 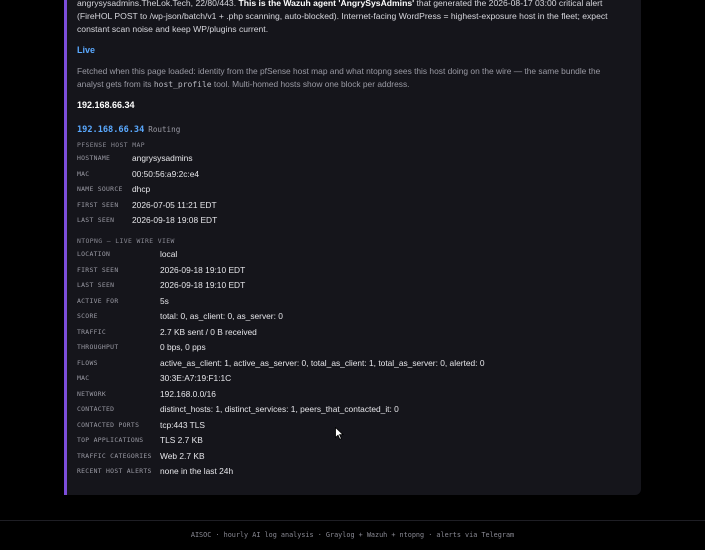 What do you see at coordinates (164, 129) in the screenshot?
I see `ip-tag: Routing` at bounding box center [164, 129].